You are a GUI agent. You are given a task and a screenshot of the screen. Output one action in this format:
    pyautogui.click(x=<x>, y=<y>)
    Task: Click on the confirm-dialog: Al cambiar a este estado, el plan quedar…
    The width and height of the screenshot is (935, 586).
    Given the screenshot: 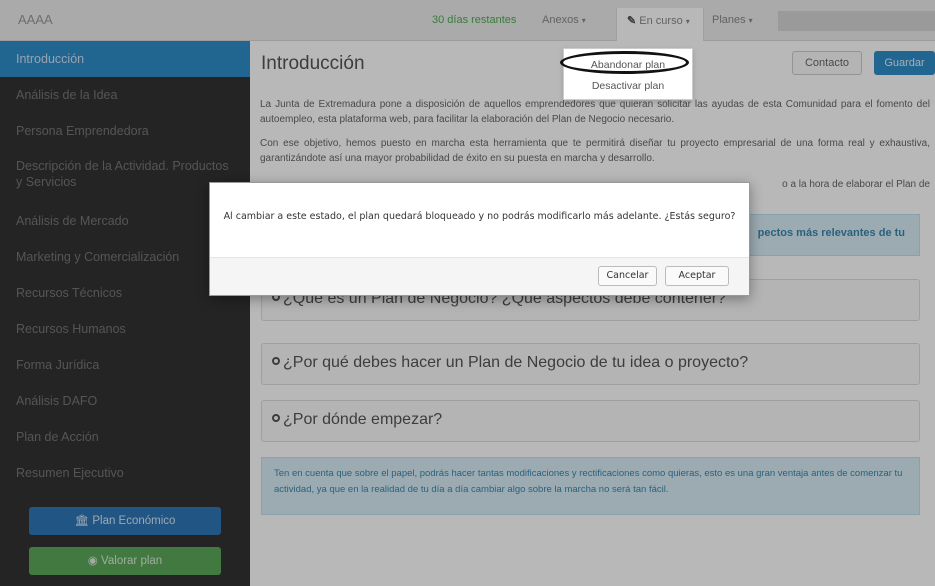 What is the action you would take?
    pyautogui.click(x=479, y=239)
    